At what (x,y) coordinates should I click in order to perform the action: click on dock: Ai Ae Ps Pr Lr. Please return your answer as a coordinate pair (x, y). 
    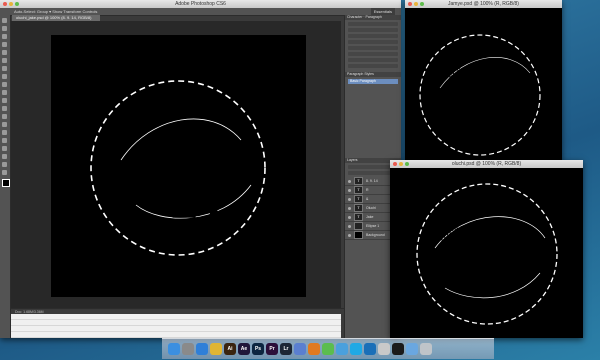
    Looking at the image, I should click on (328, 348).